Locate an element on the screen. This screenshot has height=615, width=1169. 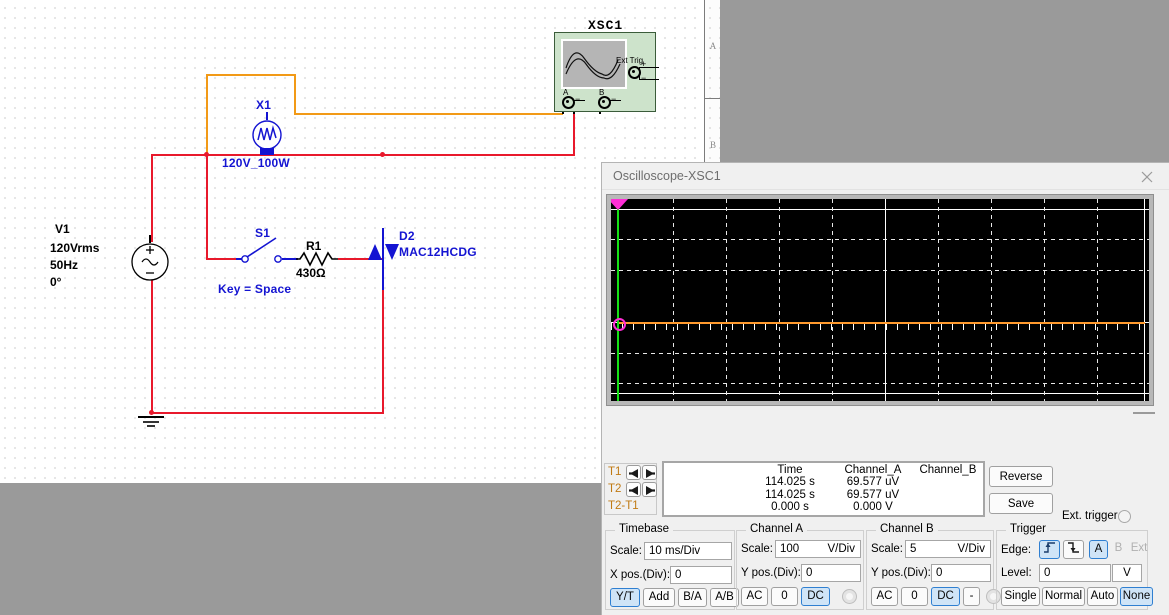
label-r1-value: 430Ω is located at coordinates (311, 273).